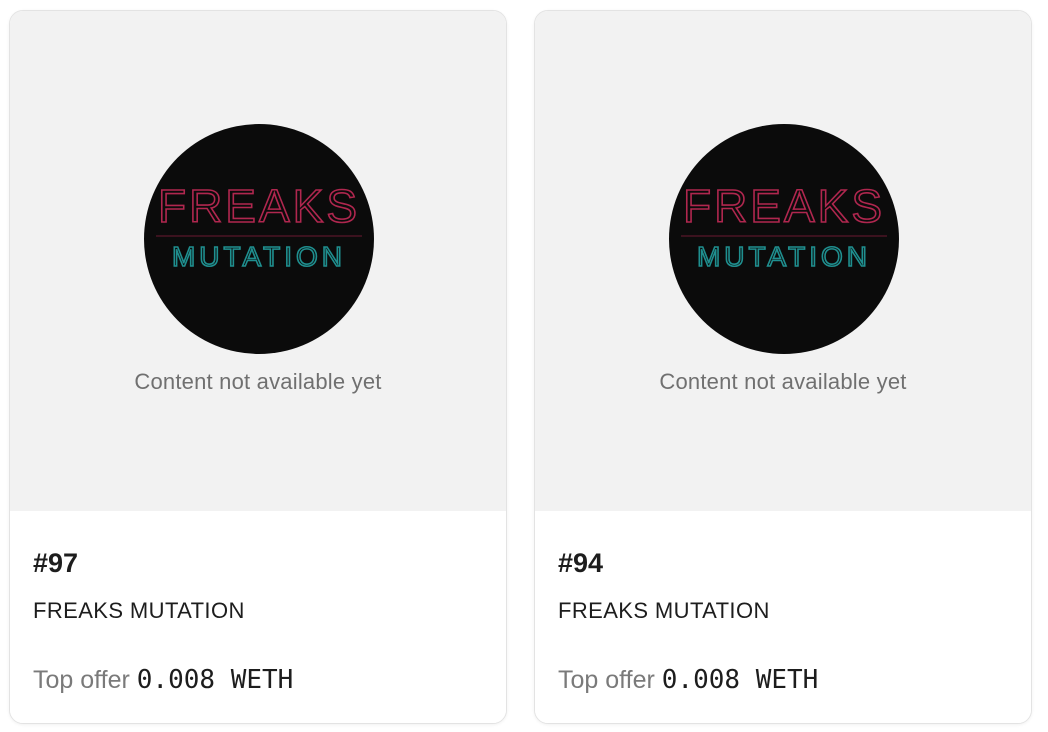 This screenshot has width=1048, height=732. Describe the element at coordinates (581, 563) in the screenshot. I see `token-id: #94` at that location.